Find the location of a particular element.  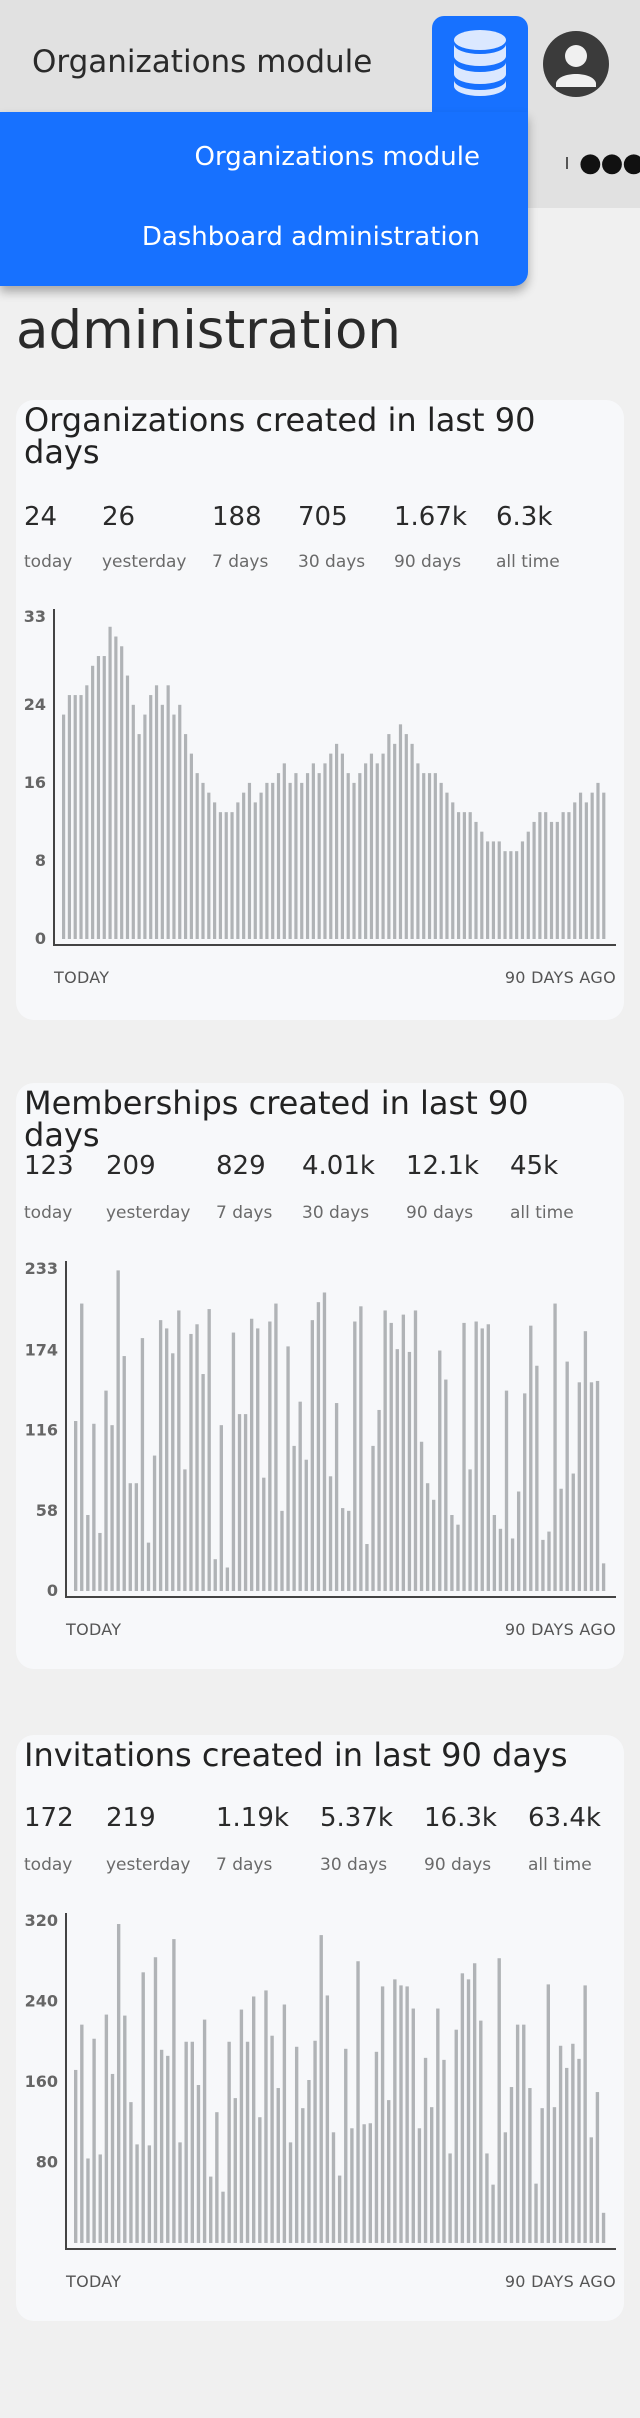

y-tick-label: 320 is located at coordinates (41, 1920).